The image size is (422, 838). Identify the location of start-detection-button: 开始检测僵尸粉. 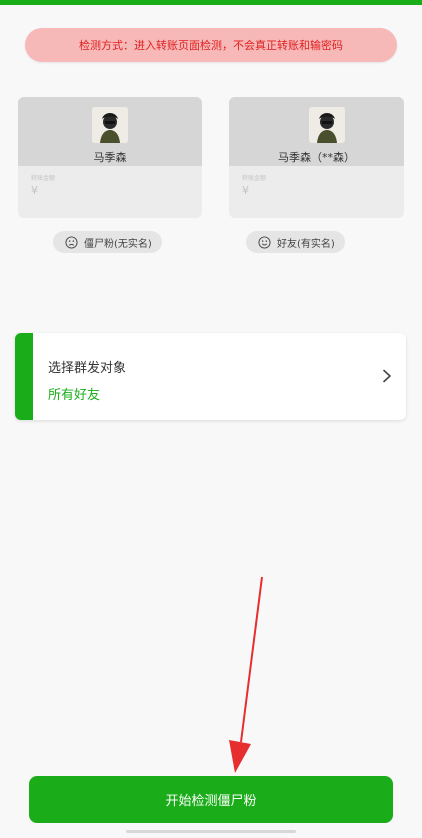
(211, 799).